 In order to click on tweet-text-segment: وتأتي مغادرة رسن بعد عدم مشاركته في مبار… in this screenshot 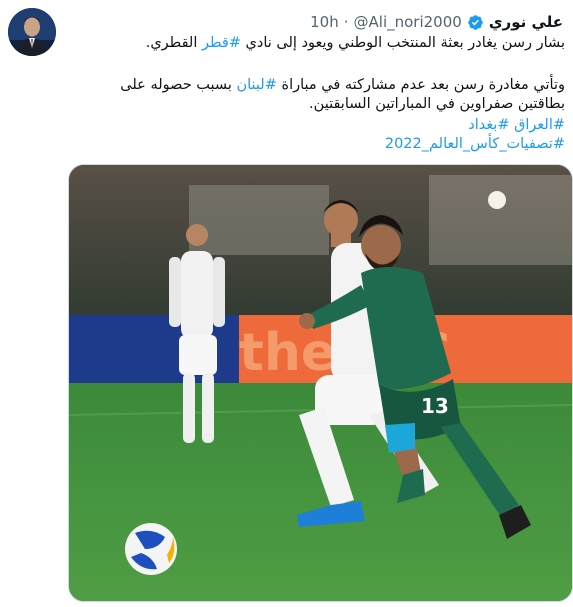, I will do `click(420, 85)`.